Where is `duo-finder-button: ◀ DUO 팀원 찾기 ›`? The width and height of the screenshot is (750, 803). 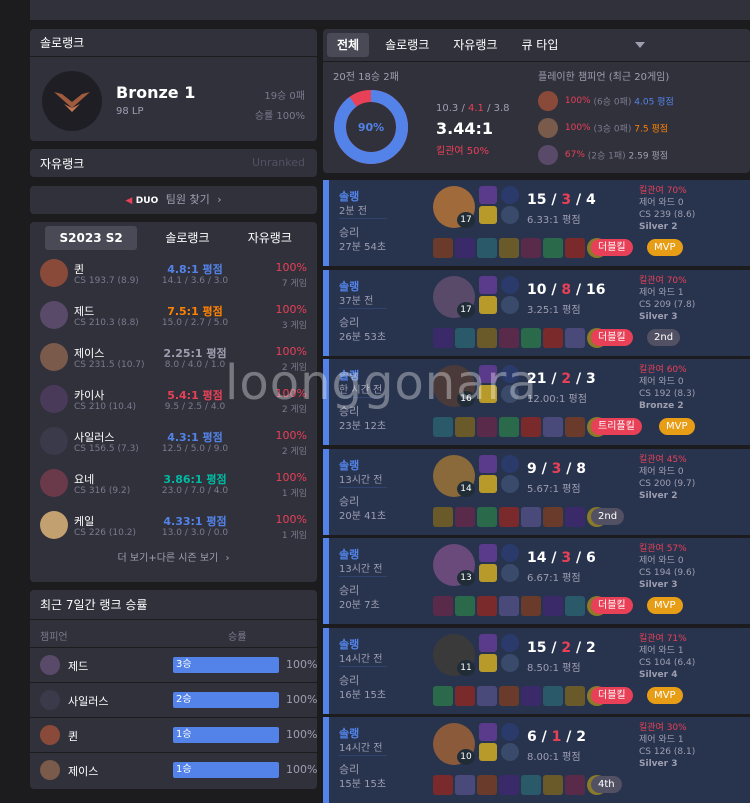 duo-finder-button: ◀ DUO 팀원 찾기 › is located at coordinates (173, 200).